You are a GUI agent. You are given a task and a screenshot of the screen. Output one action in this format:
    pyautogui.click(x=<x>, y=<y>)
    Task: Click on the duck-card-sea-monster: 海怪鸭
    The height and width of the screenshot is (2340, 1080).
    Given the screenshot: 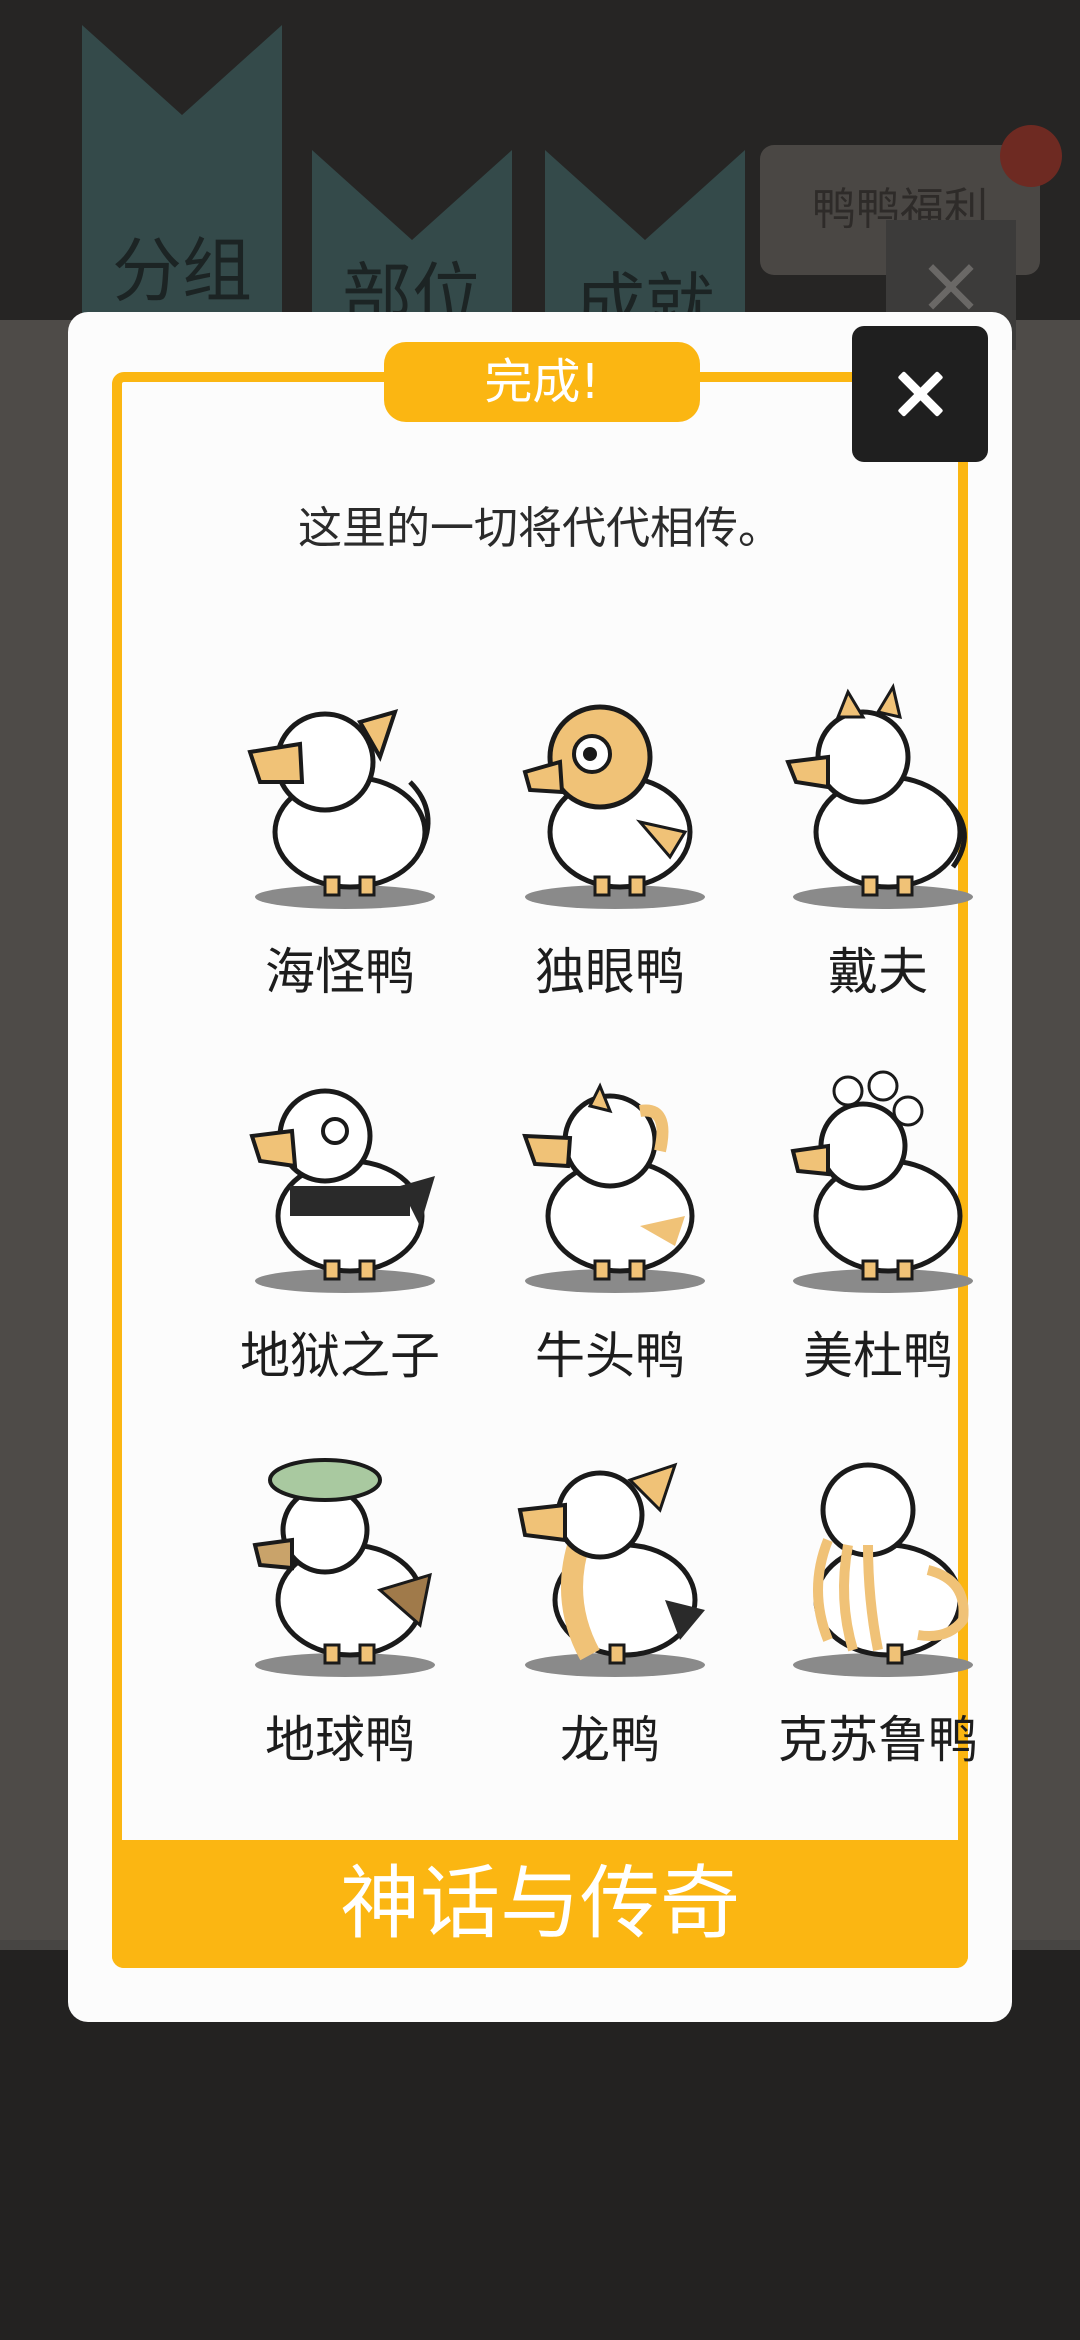 What is the action you would take?
    pyautogui.click(x=340, y=872)
    